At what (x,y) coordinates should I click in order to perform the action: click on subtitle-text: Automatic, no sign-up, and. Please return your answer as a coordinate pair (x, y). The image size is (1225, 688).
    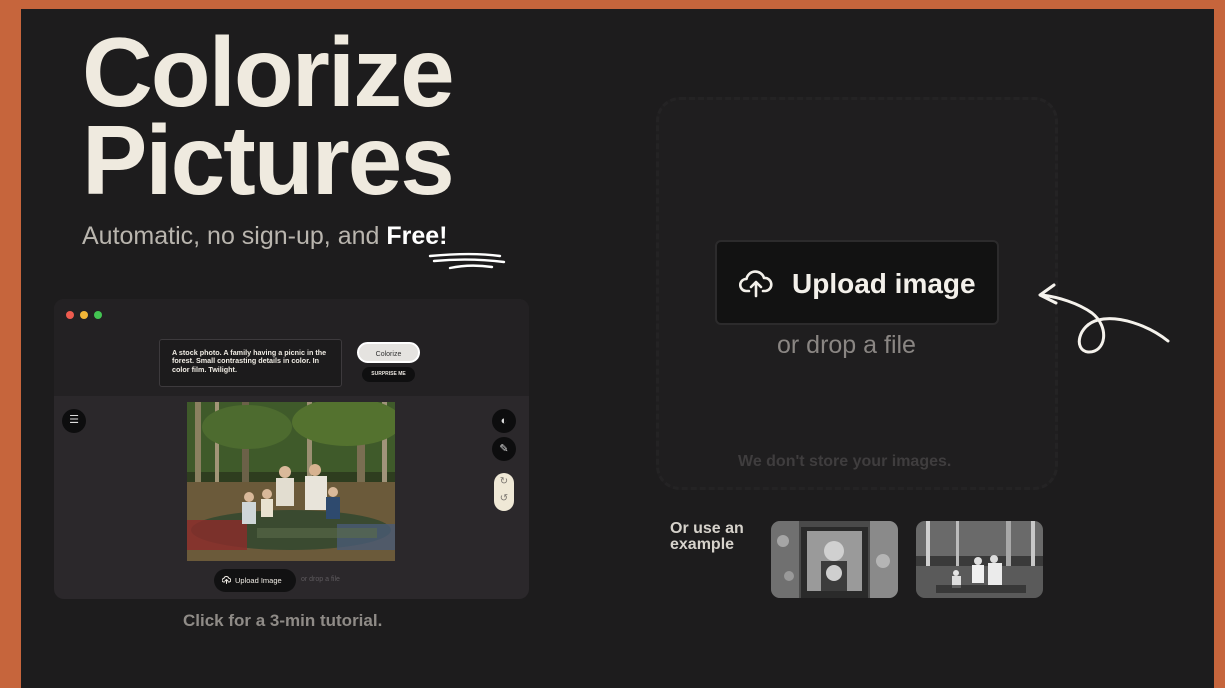
    Looking at the image, I should click on (234, 236).